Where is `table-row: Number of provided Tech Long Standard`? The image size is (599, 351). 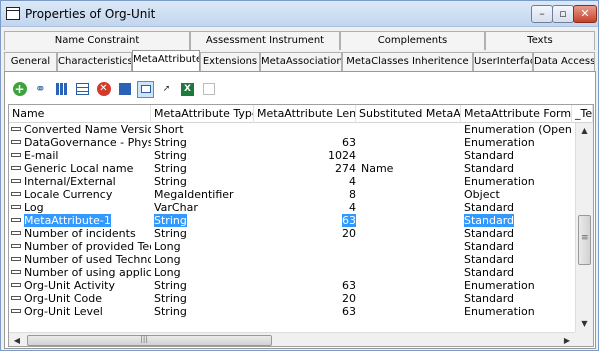
table-row: Number of provided Tech Long Standard is located at coordinates (292, 246).